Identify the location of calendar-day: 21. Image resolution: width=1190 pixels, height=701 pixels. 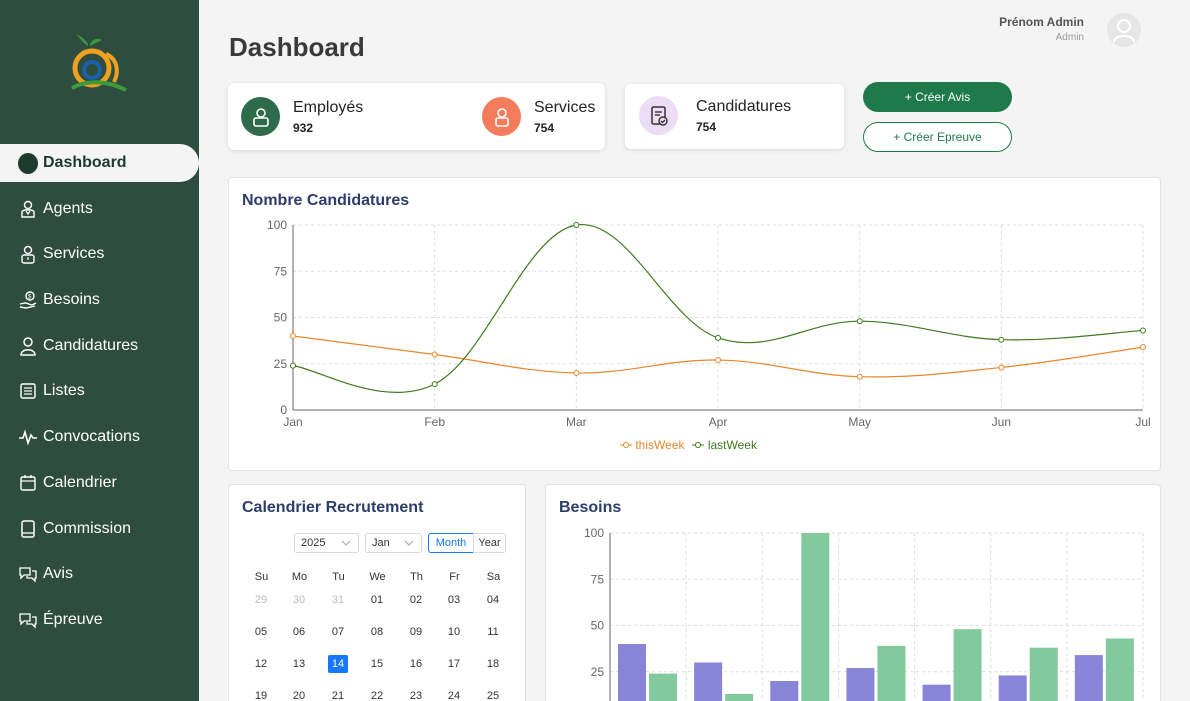
(338, 694).